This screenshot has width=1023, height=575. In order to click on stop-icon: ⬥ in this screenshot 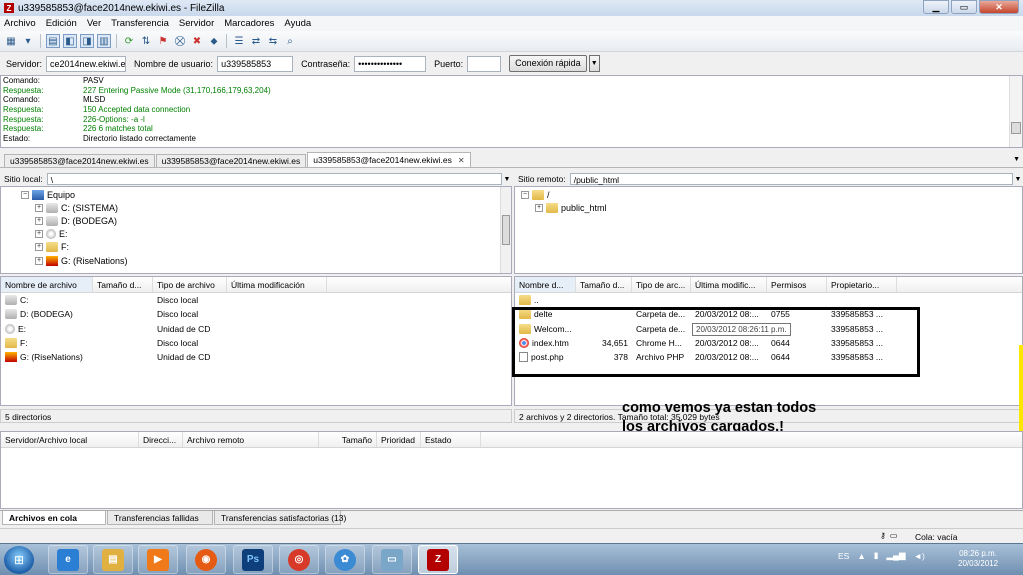, I will do `click(214, 41)`.